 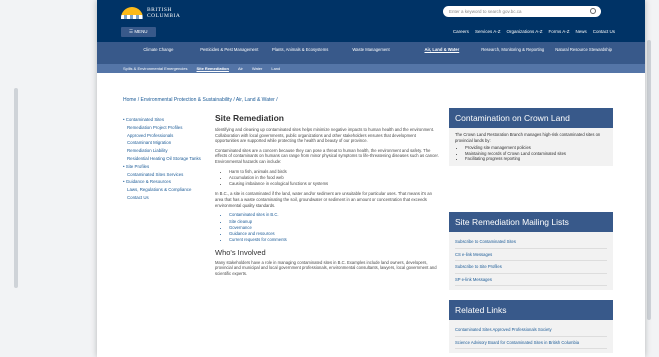 What do you see at coordinates (583, 53) in the screenshot?
I see `topic-stewardship: Natural Resource Stewardship` at bounding box center [583, 53].